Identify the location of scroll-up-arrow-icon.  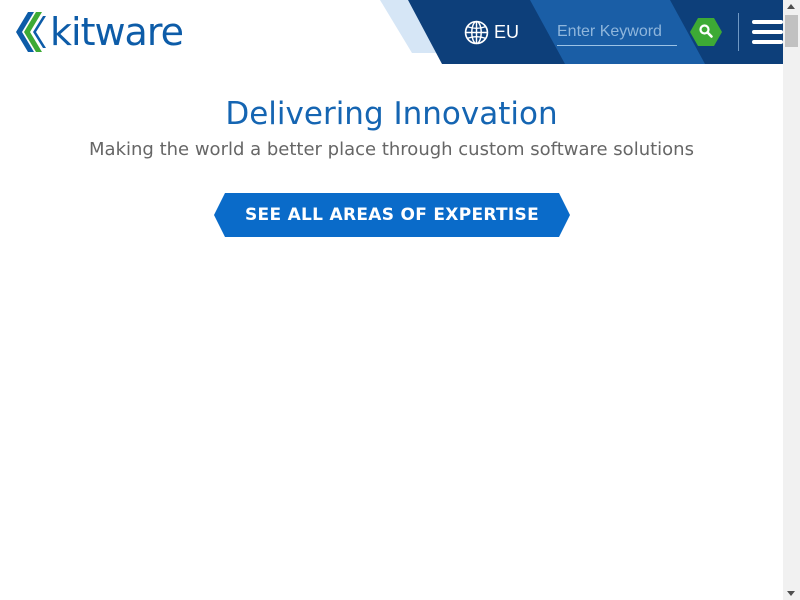
(791, 6).